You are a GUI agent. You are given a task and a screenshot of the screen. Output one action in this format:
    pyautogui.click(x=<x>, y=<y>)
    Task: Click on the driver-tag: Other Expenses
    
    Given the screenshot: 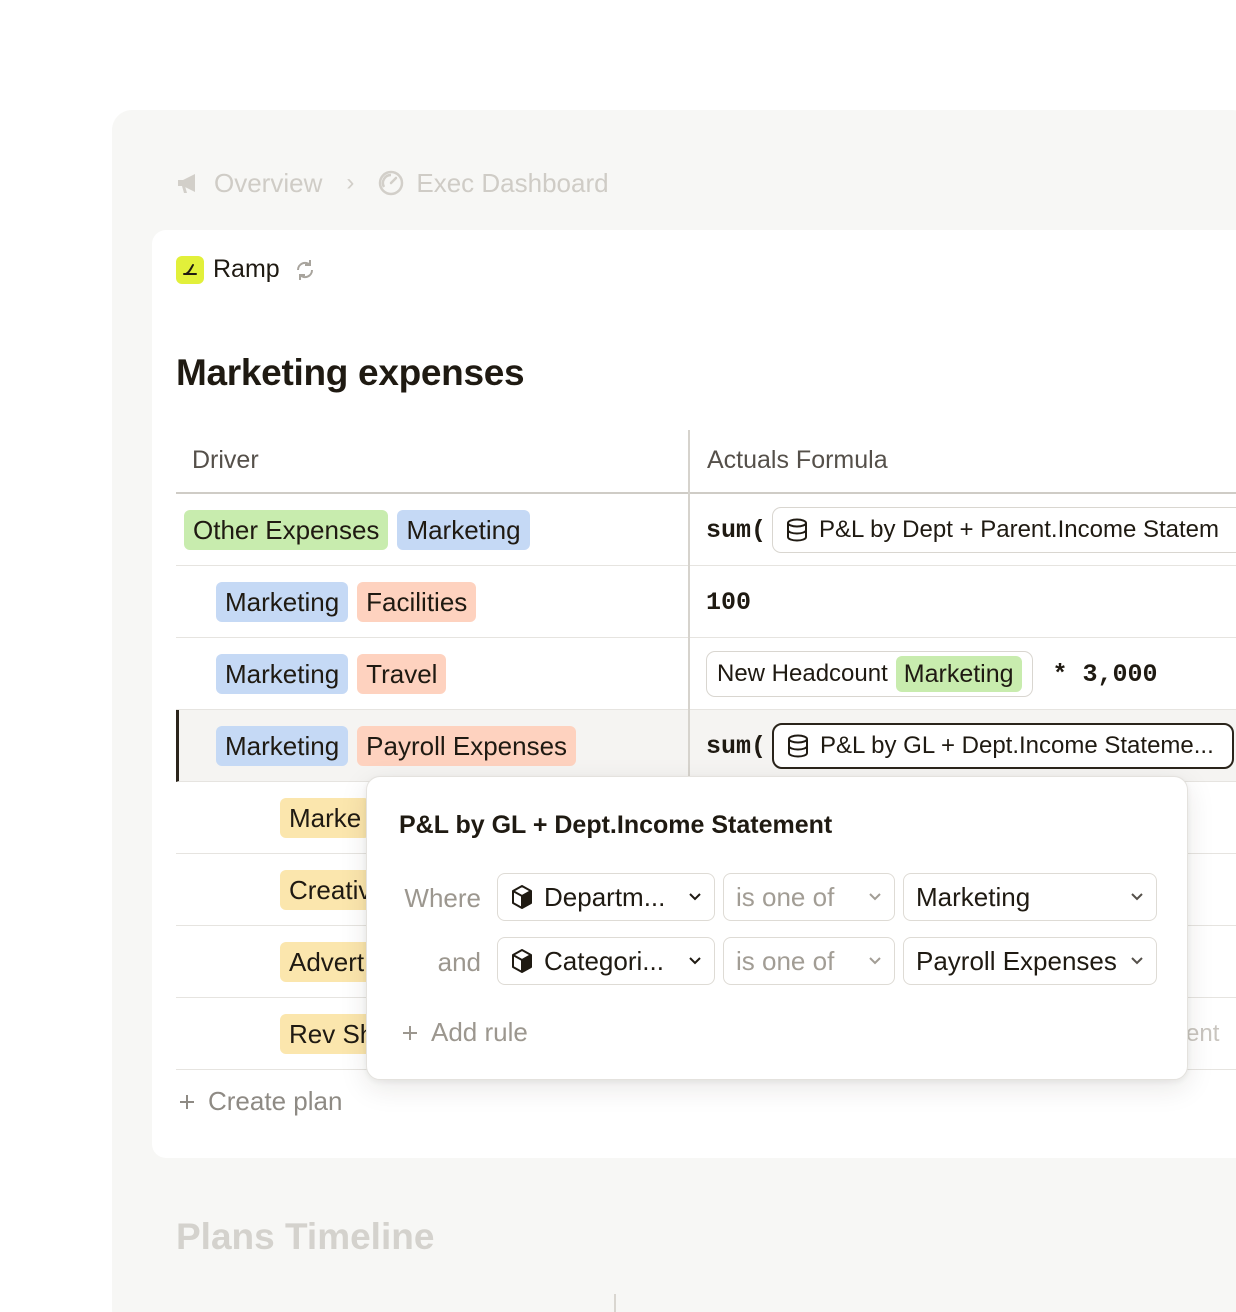 What is the action you would take?
    pyautogui.click(x=286, y=530)
    